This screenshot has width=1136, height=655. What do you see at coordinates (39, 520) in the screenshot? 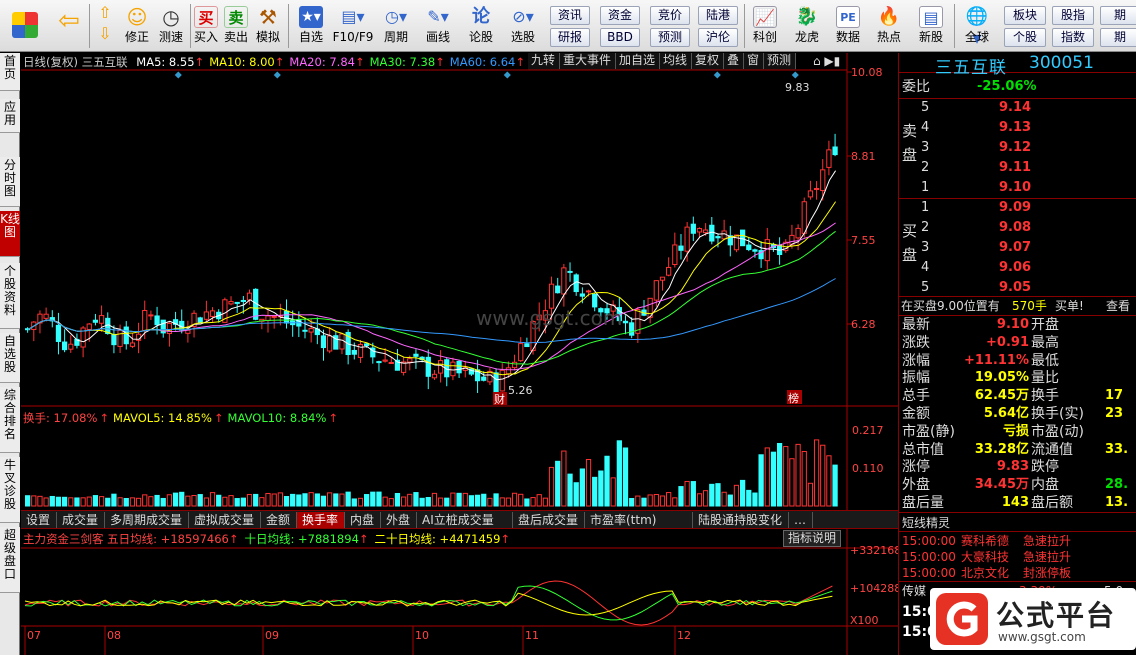
I see `indicator-tab: 设置` at bounding box center [39, 520].